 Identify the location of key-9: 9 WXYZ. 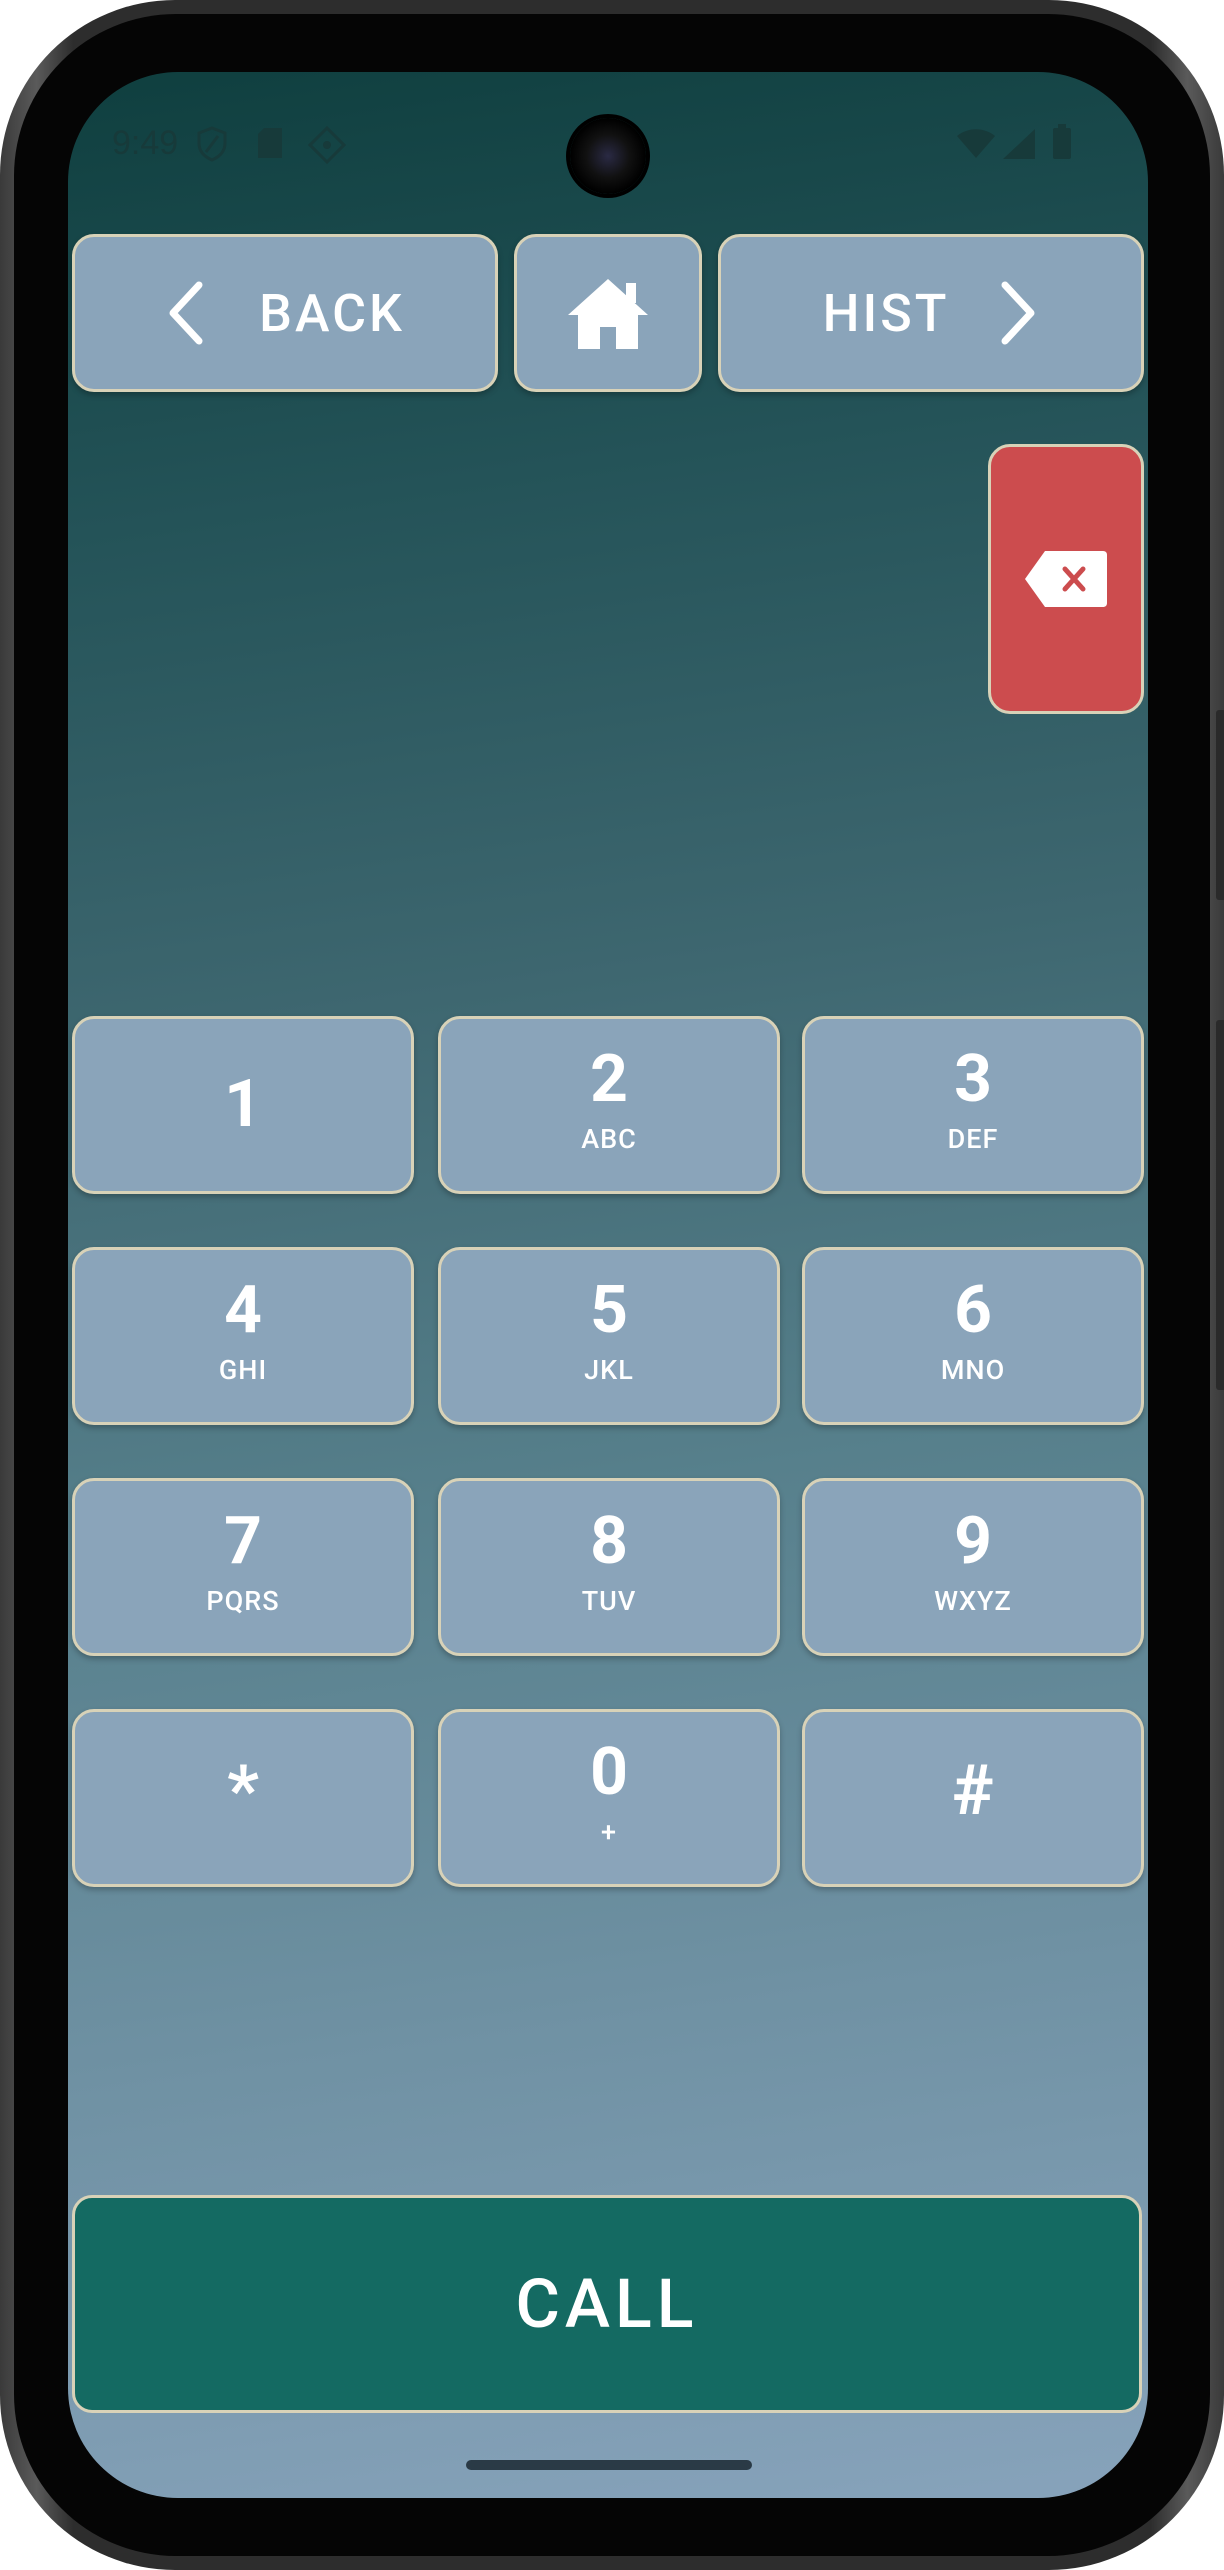
(973, 1567).